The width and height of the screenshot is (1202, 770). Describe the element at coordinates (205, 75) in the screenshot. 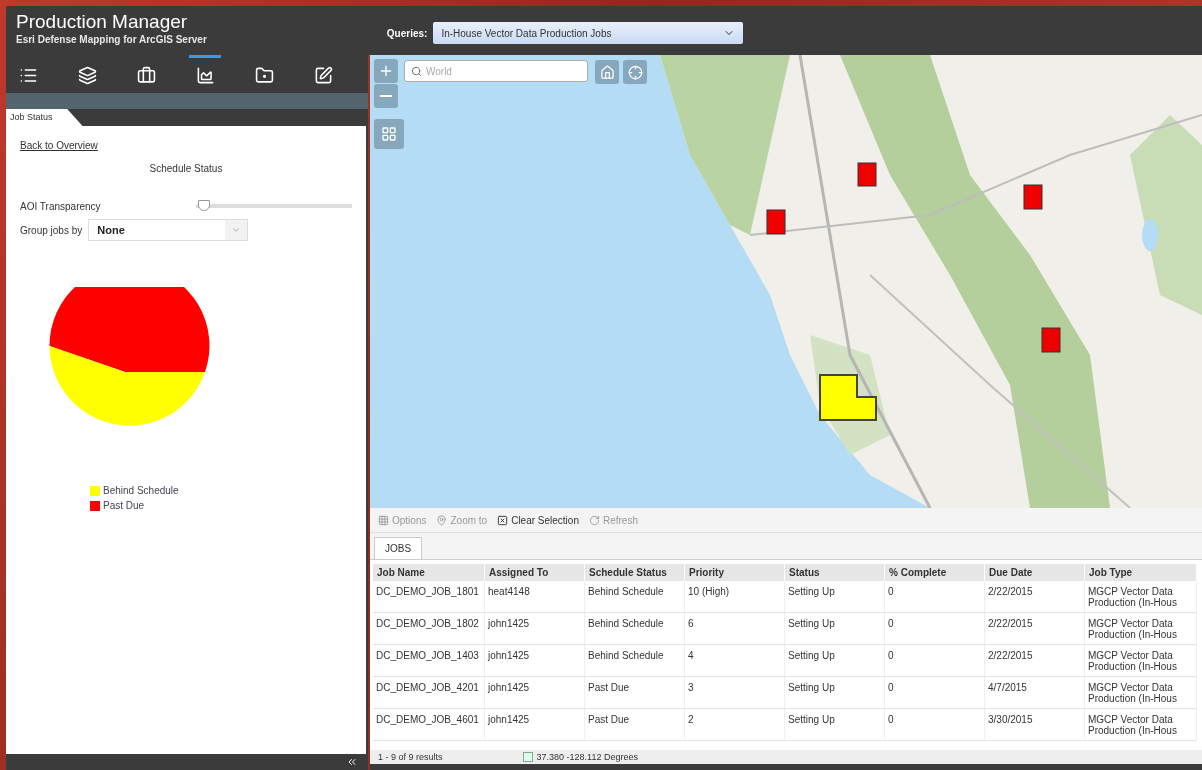

I see `chart-icon` at that location.